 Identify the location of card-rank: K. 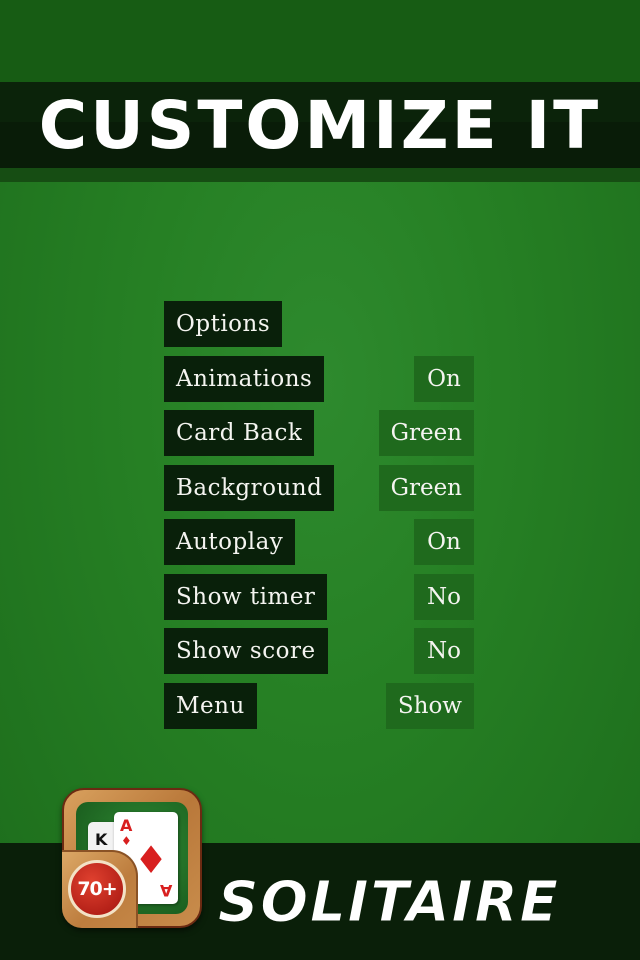
(101, 839).